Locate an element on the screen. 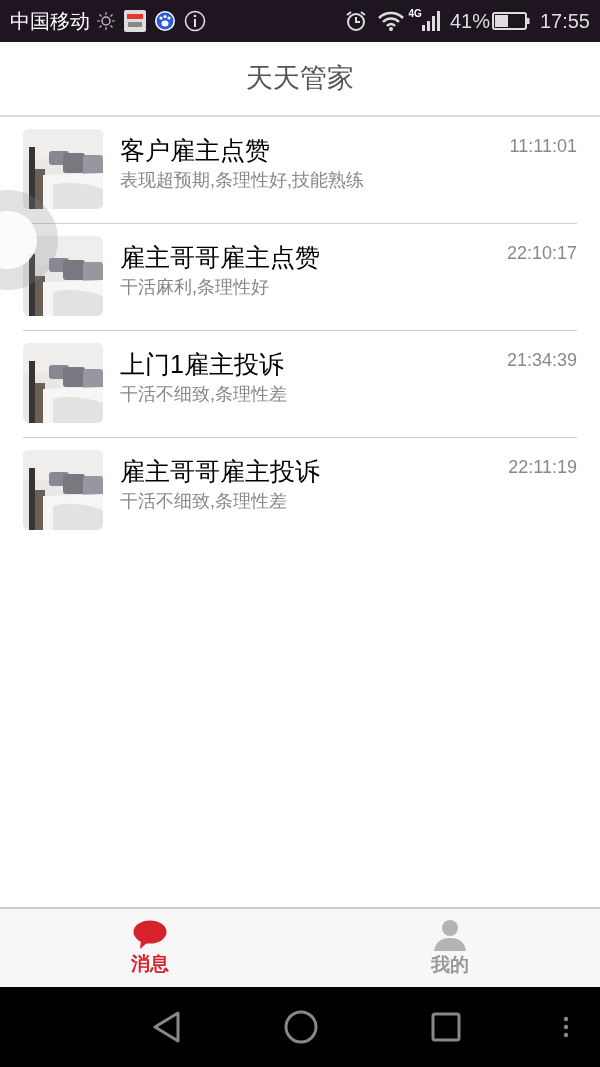  message-time: 22:10:17 is located at coordinates (541, 253).